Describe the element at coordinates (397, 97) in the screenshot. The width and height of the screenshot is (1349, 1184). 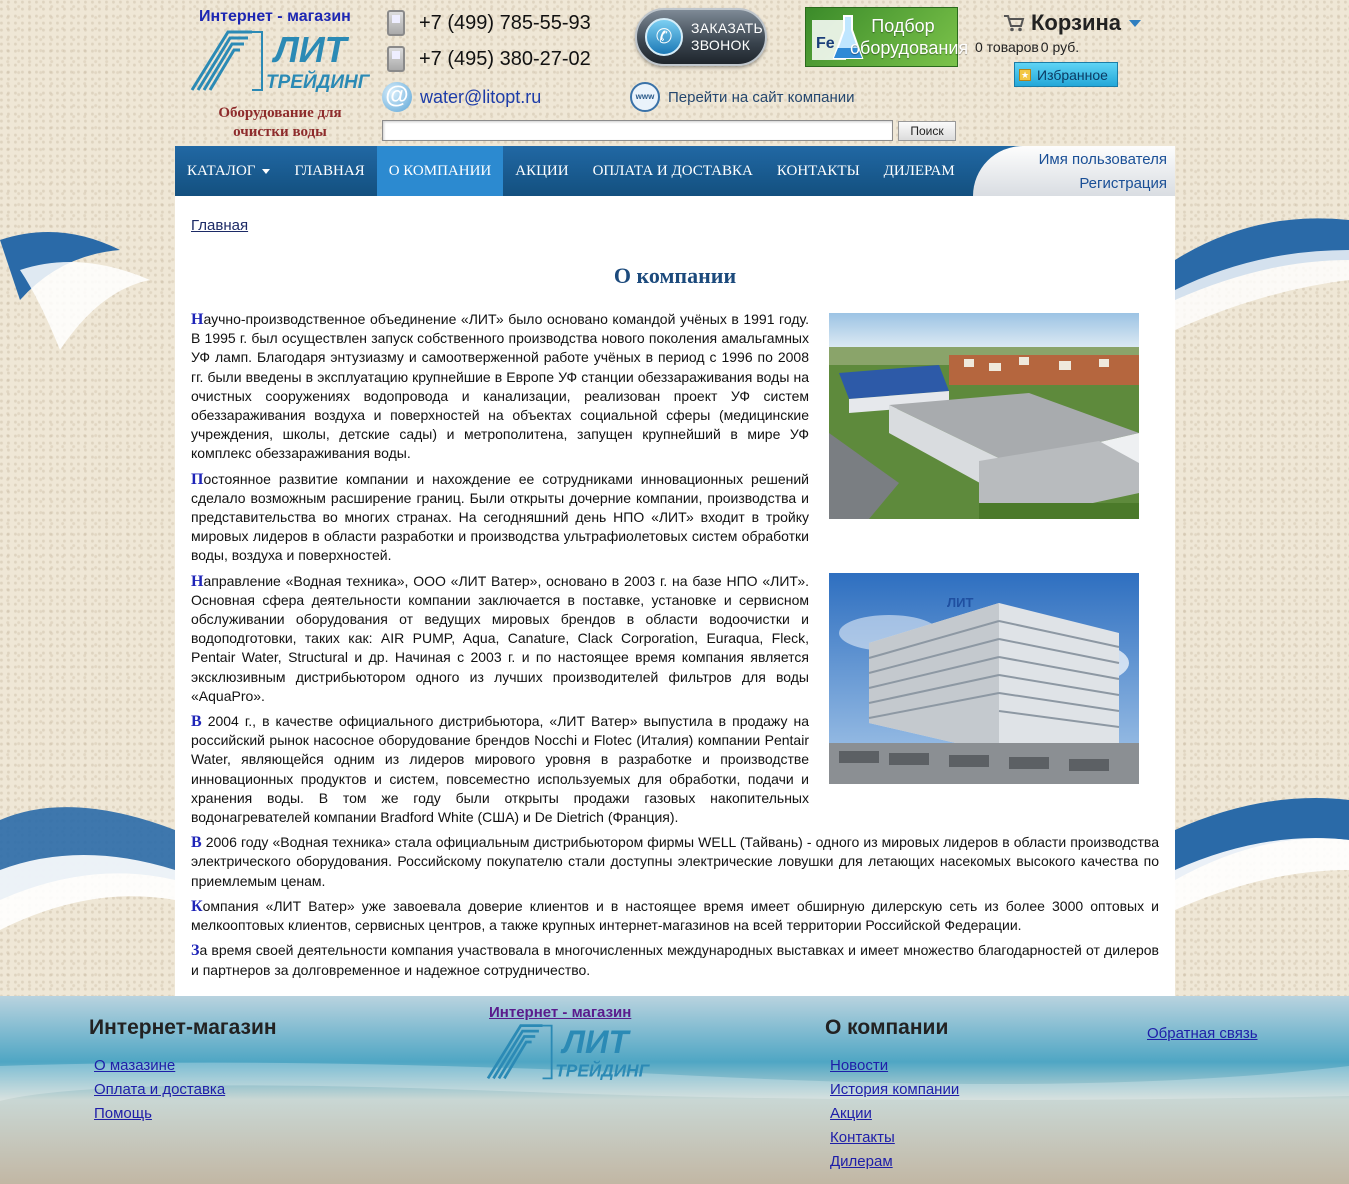
I see `at-sign-icon: @` at that location.